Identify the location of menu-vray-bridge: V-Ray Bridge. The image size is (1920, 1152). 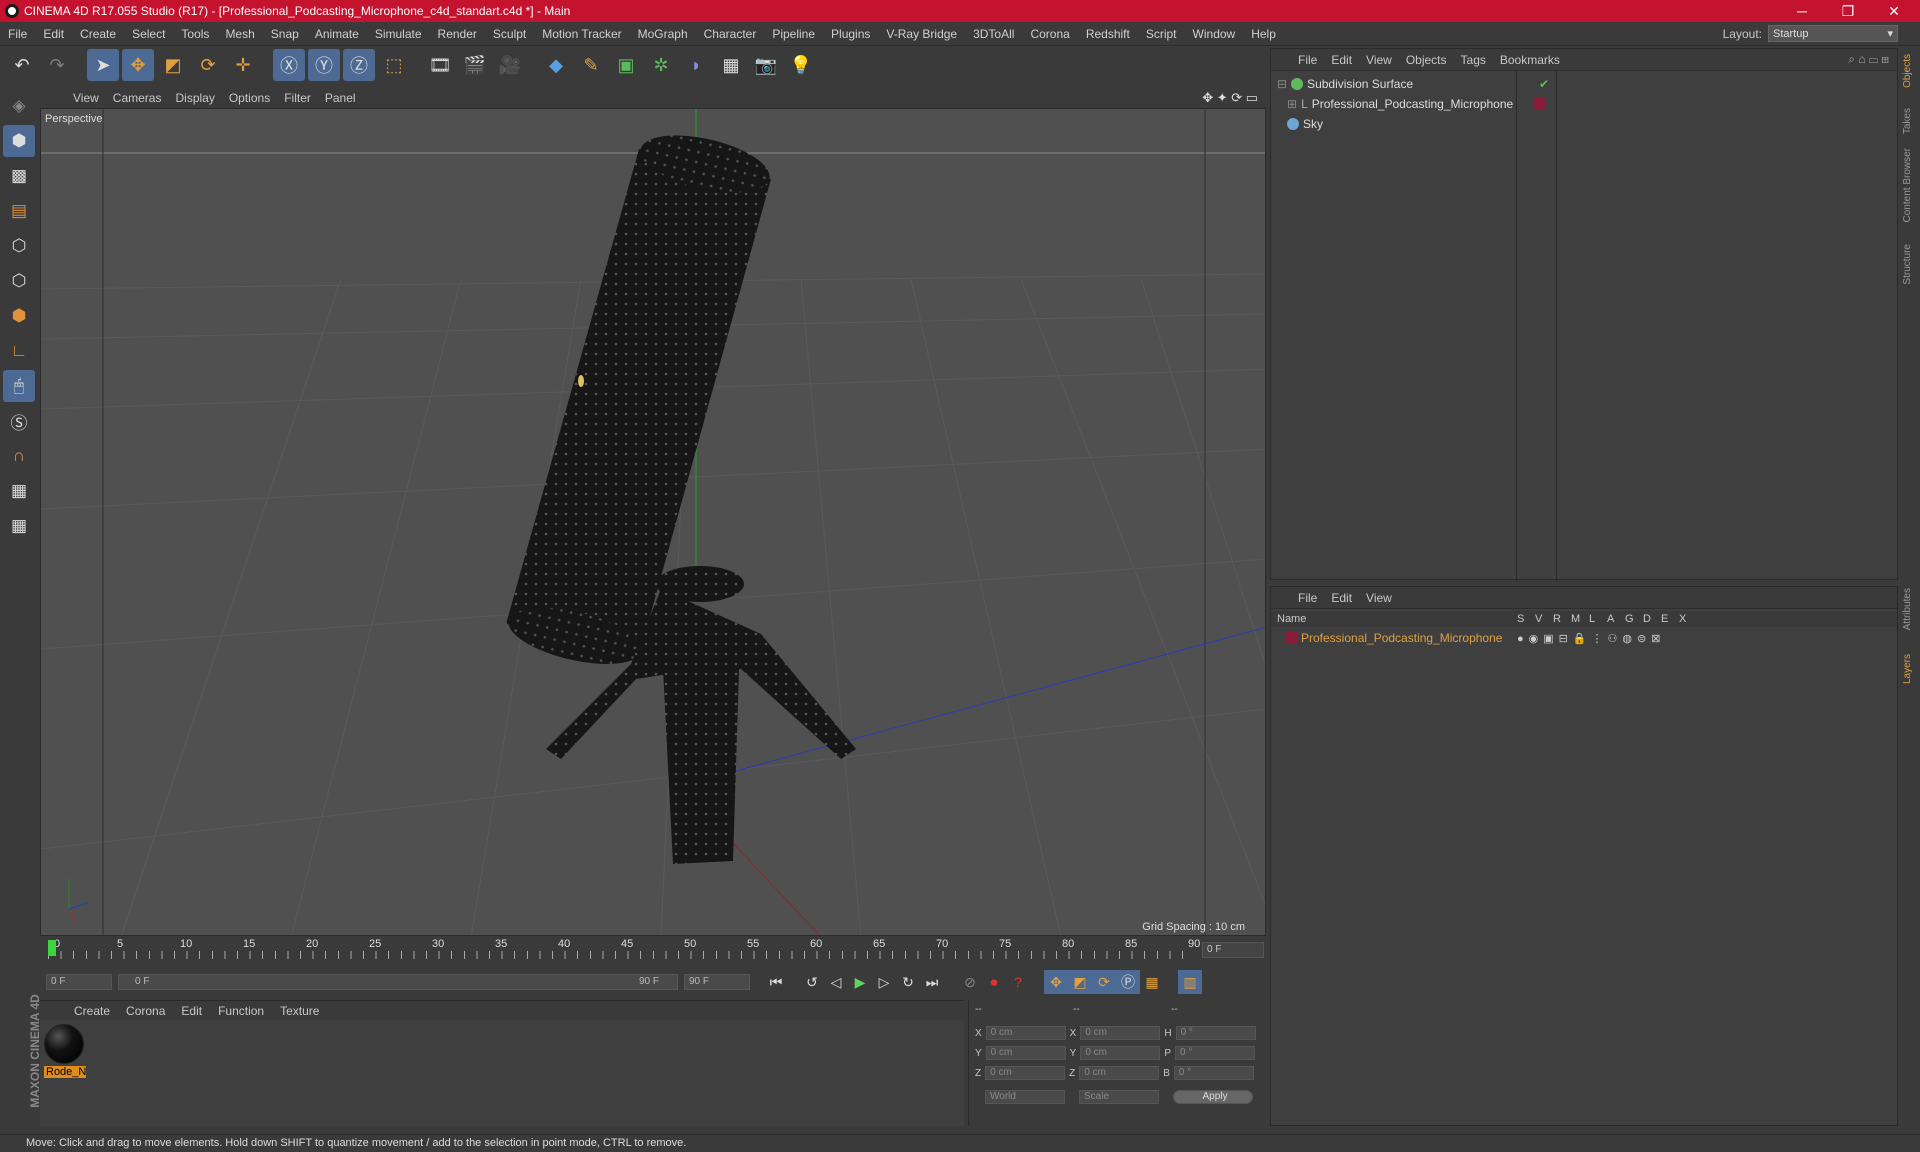
(921, 34).